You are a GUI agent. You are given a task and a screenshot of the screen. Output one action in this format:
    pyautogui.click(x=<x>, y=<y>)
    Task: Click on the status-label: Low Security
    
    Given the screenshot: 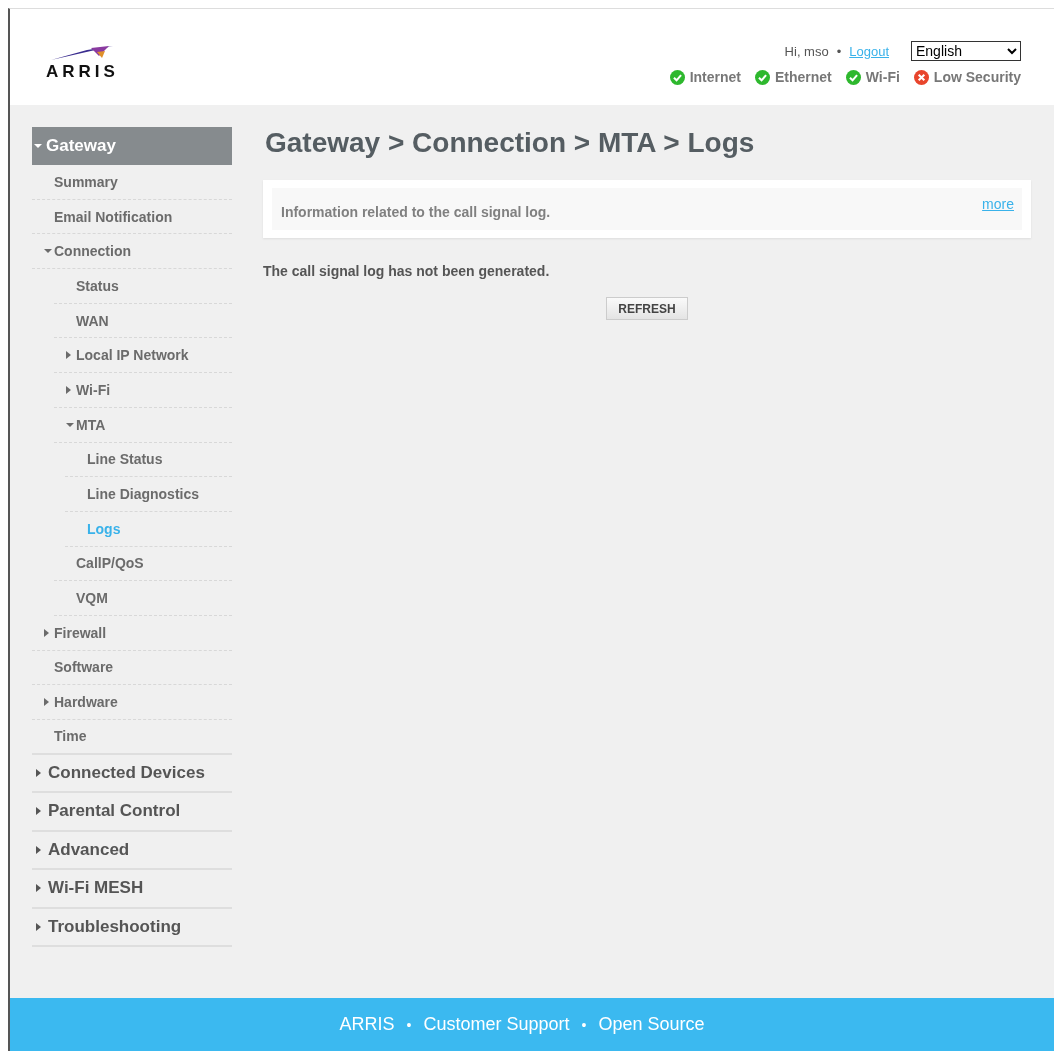 What is the action you would take?
    pyautogui.click(x=977, y=77)
    